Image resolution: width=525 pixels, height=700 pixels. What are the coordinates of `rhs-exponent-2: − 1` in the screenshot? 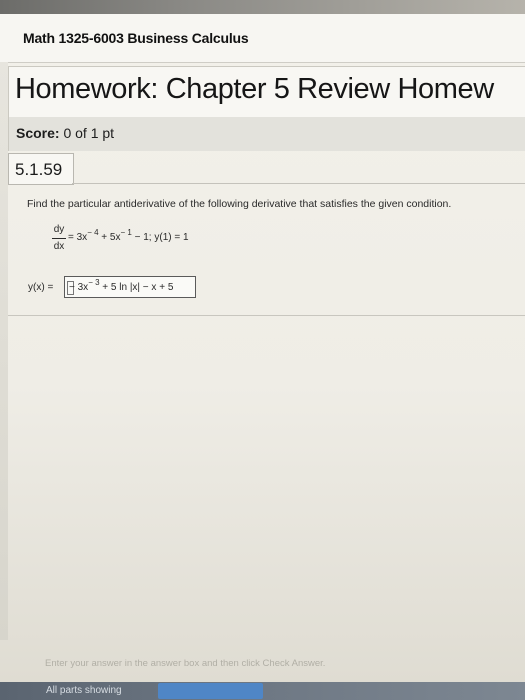 It's located at (126, 232).